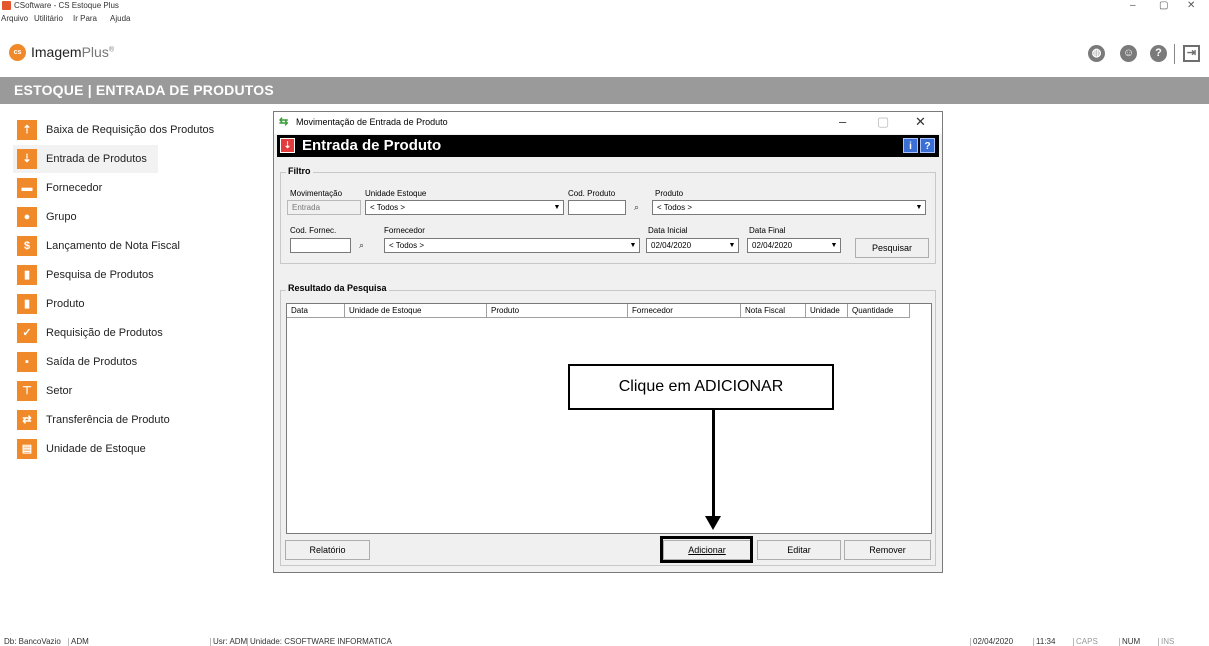 The width and height of the screenshot is (1209, 646). Describe the element at coordinates (799, 550) in the screenshot. I see `editar-button: Editar` at that location.